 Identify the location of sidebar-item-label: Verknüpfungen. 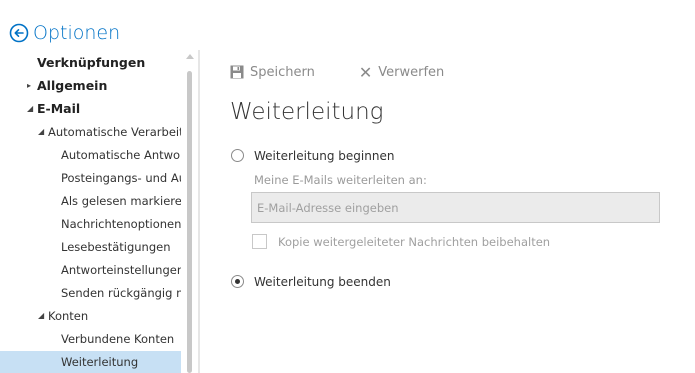
(91, 62).